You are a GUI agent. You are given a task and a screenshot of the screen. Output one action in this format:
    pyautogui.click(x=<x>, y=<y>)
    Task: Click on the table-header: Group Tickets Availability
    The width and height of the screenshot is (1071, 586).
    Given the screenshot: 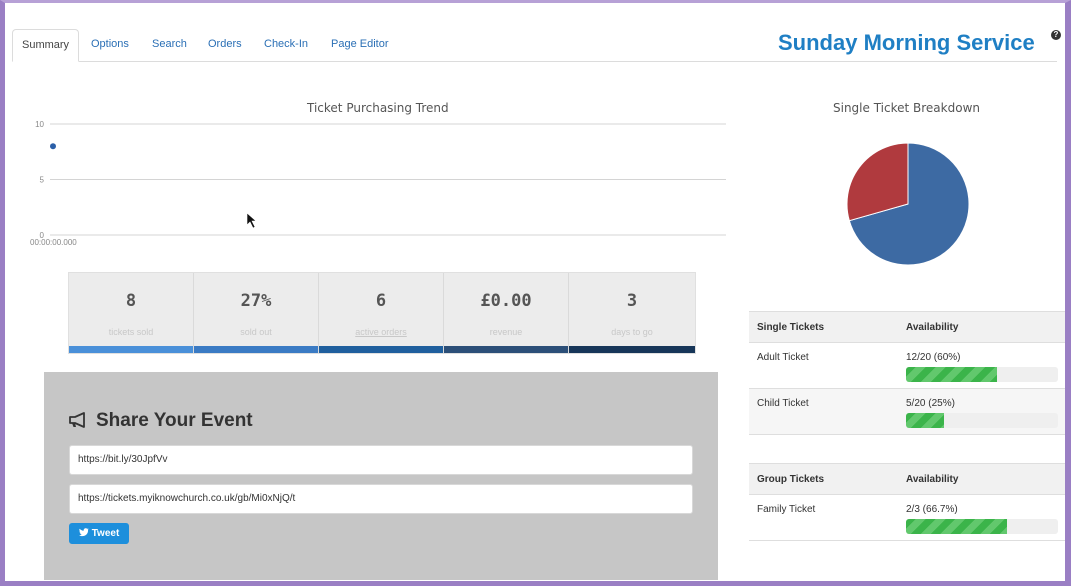 What is the action you would take?
    pyautogui.click(x=907, y=479)
    